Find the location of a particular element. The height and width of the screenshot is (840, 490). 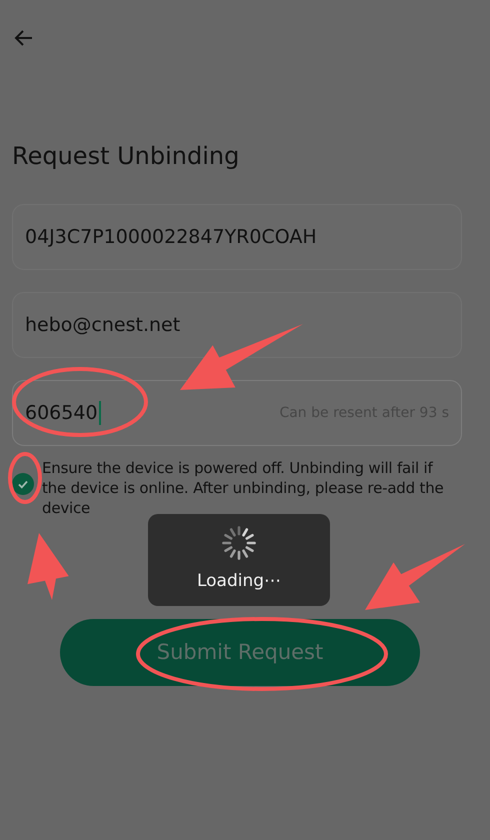

checkmark-icon is located at coordinates (23, 484).